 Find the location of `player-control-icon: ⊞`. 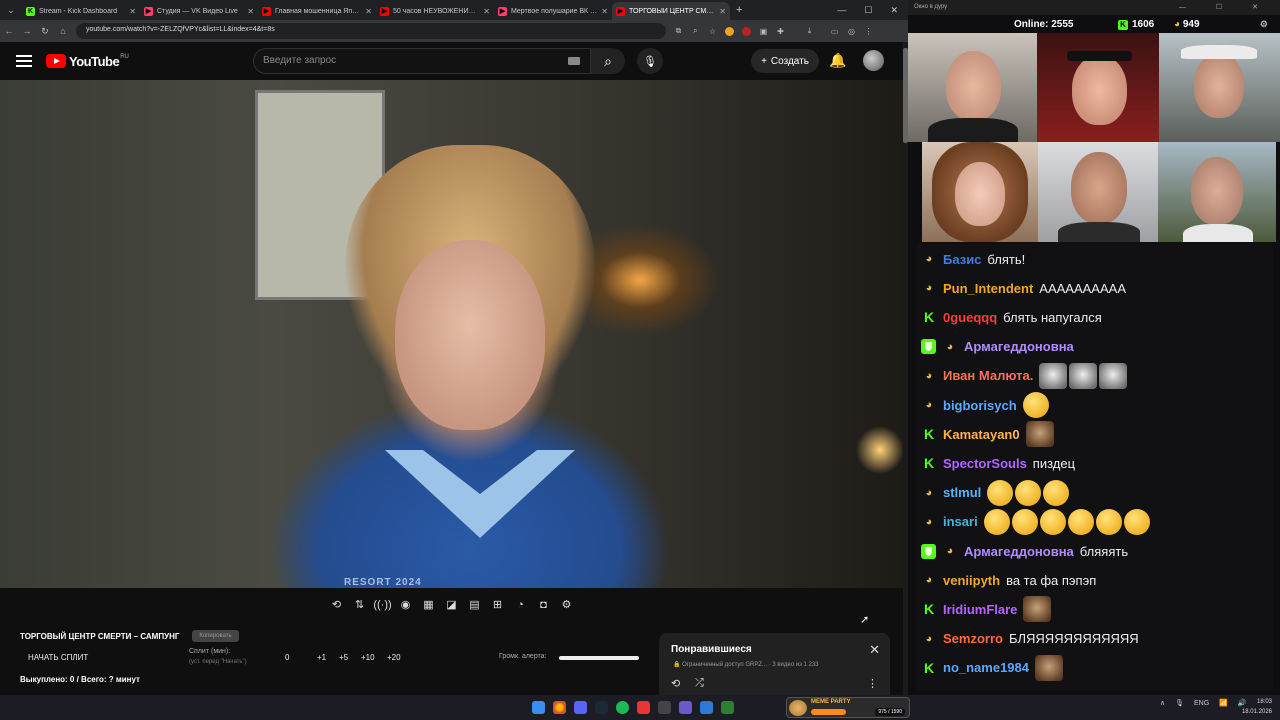

player-control-icon: ⊞ is located at coordinates (497, 604).